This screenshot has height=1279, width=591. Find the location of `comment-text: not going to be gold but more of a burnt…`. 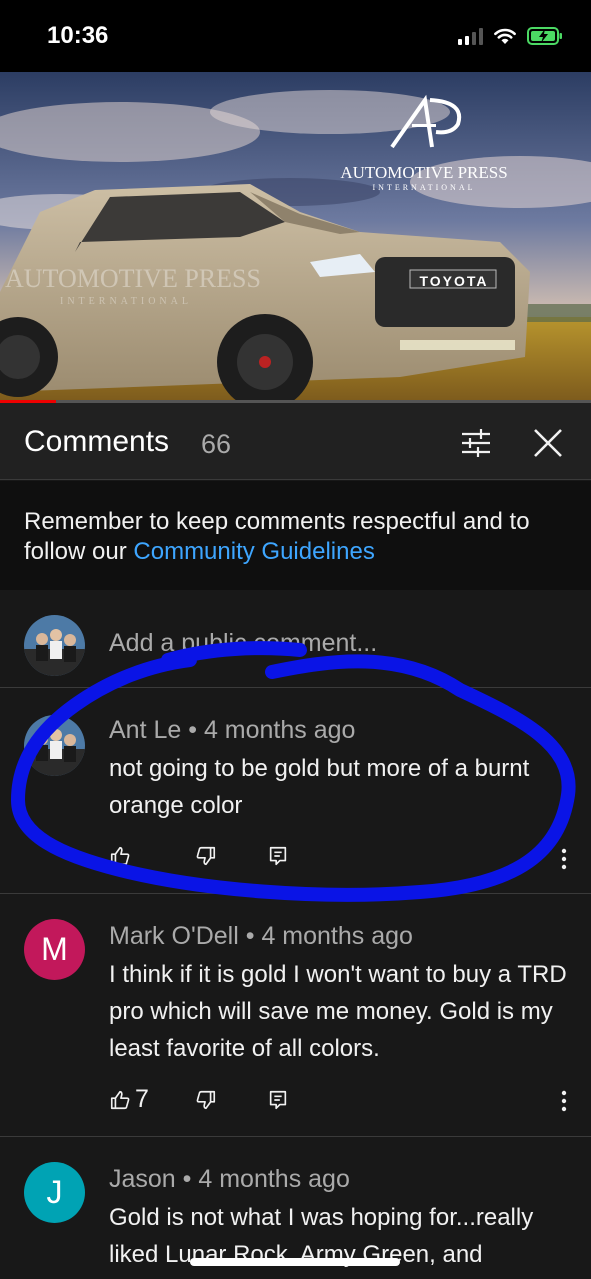

comment-text: not going to be gold but more of a burnt… is located at coordinates (319, 787).